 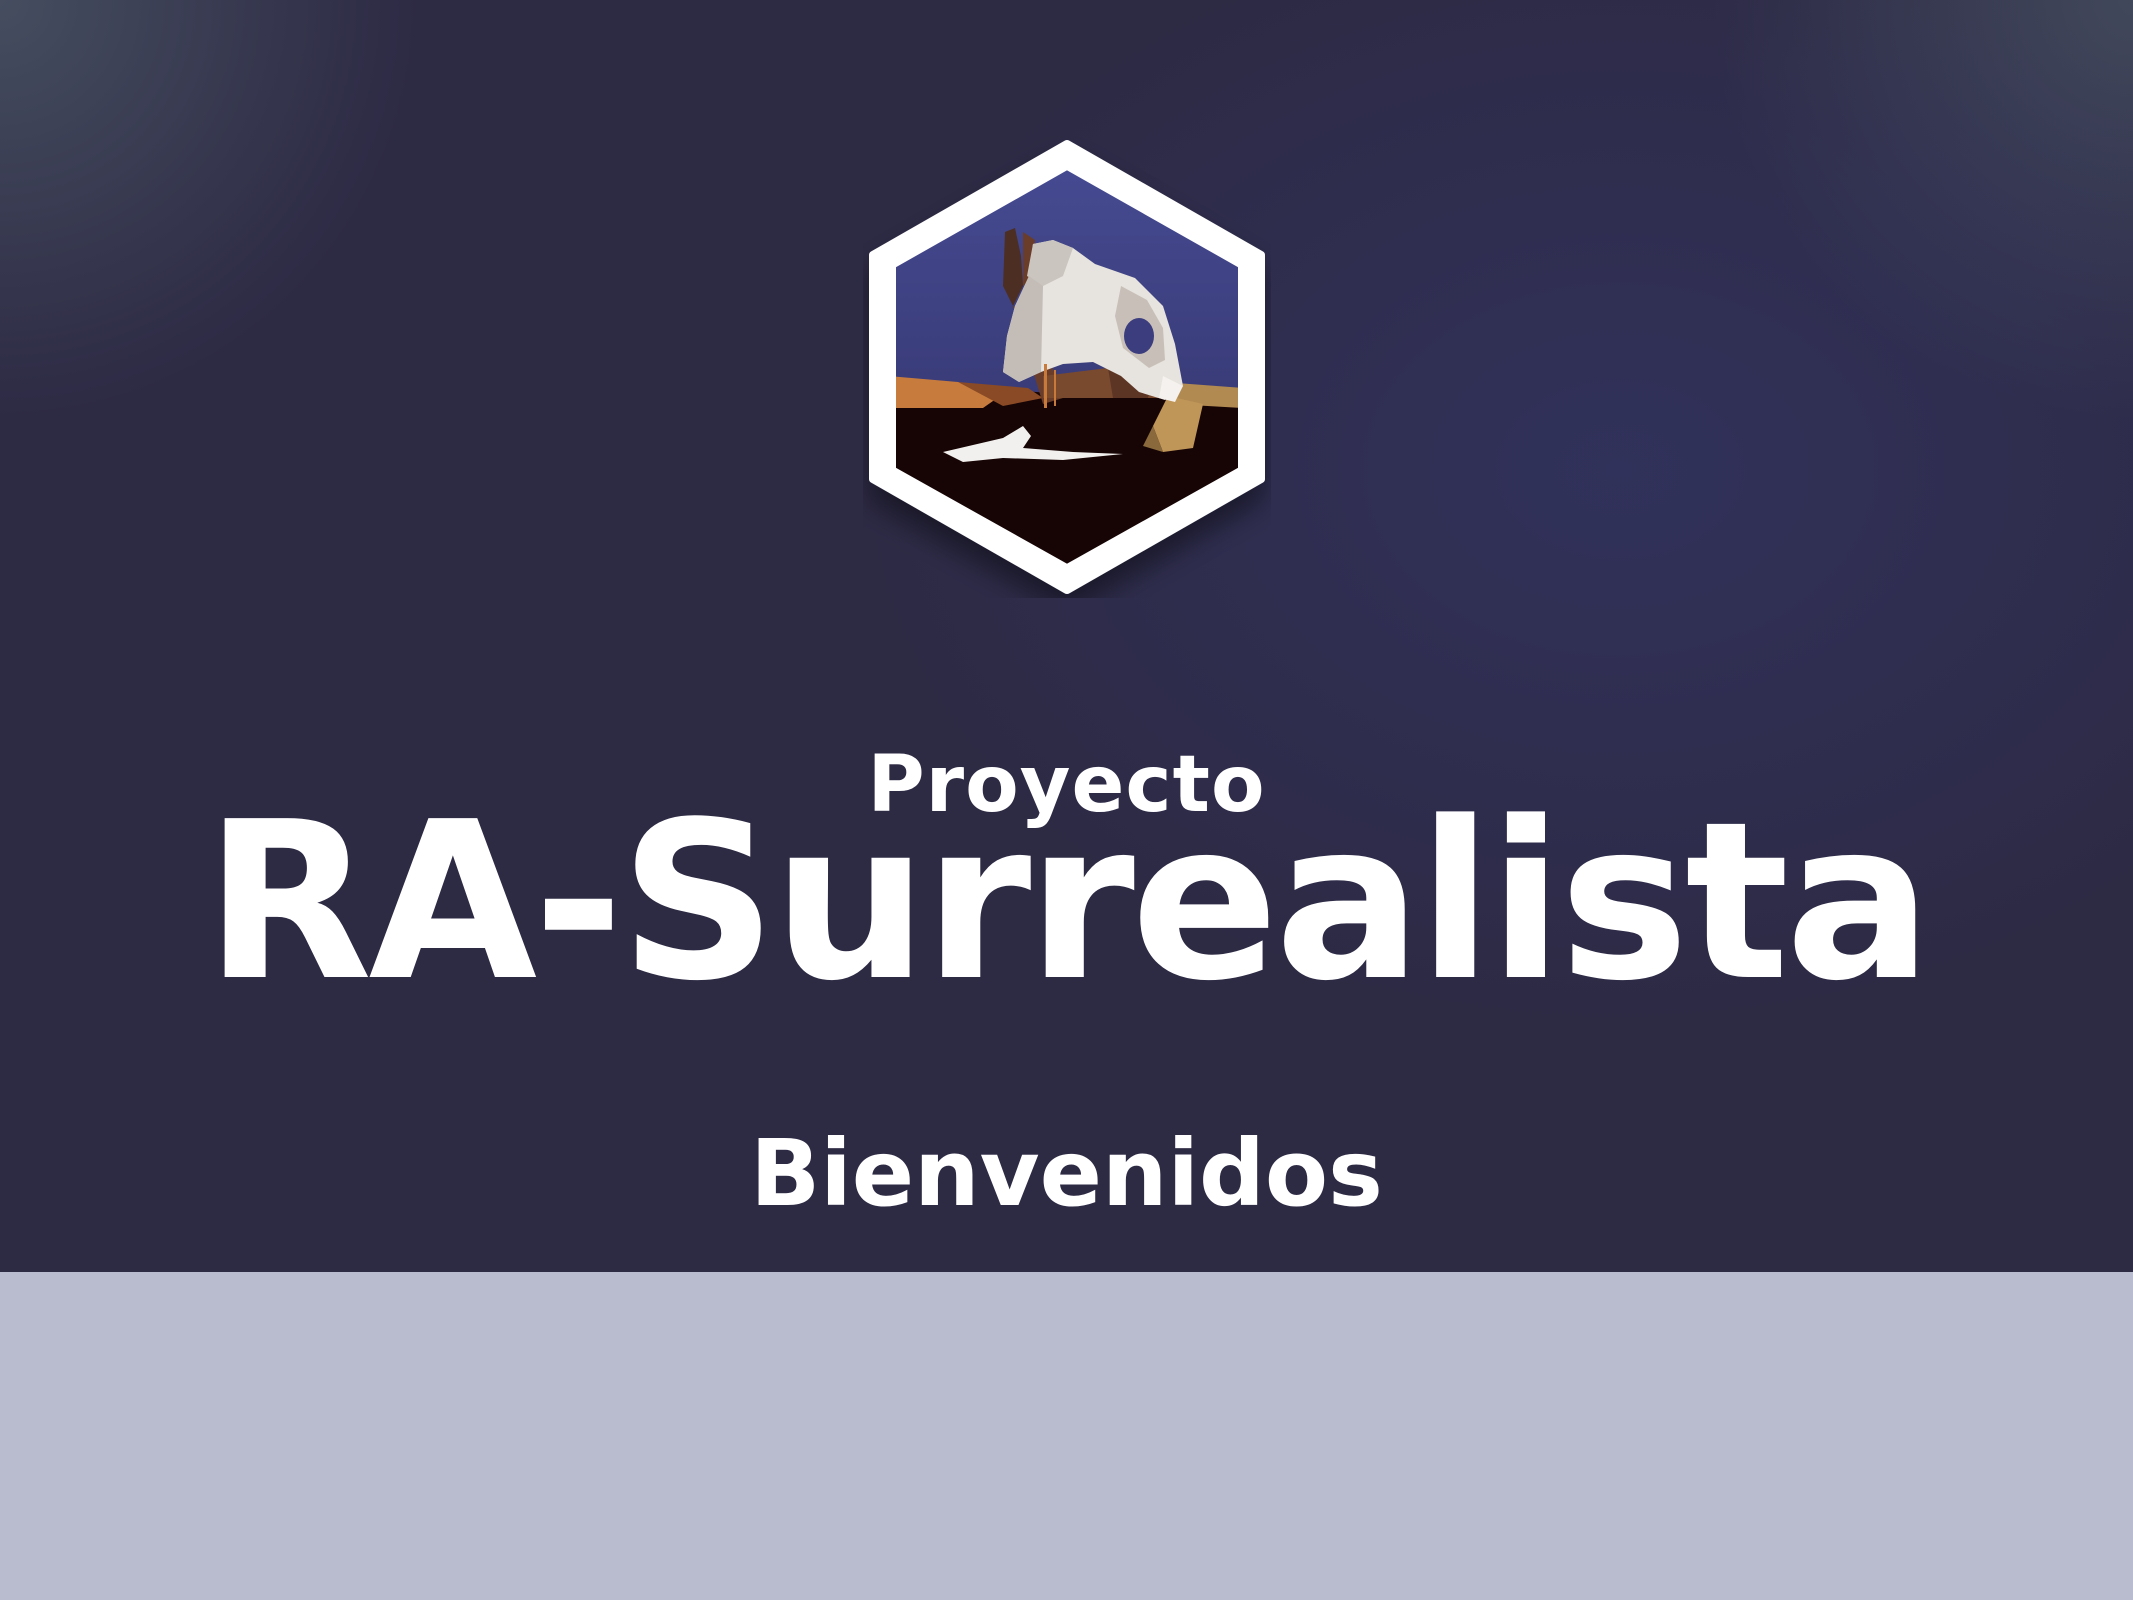 What do you see at coordinates (1068, 902) in the screenshot?
I see `slide-title: RA-Surrealista` at bounding box center [1068, 902].